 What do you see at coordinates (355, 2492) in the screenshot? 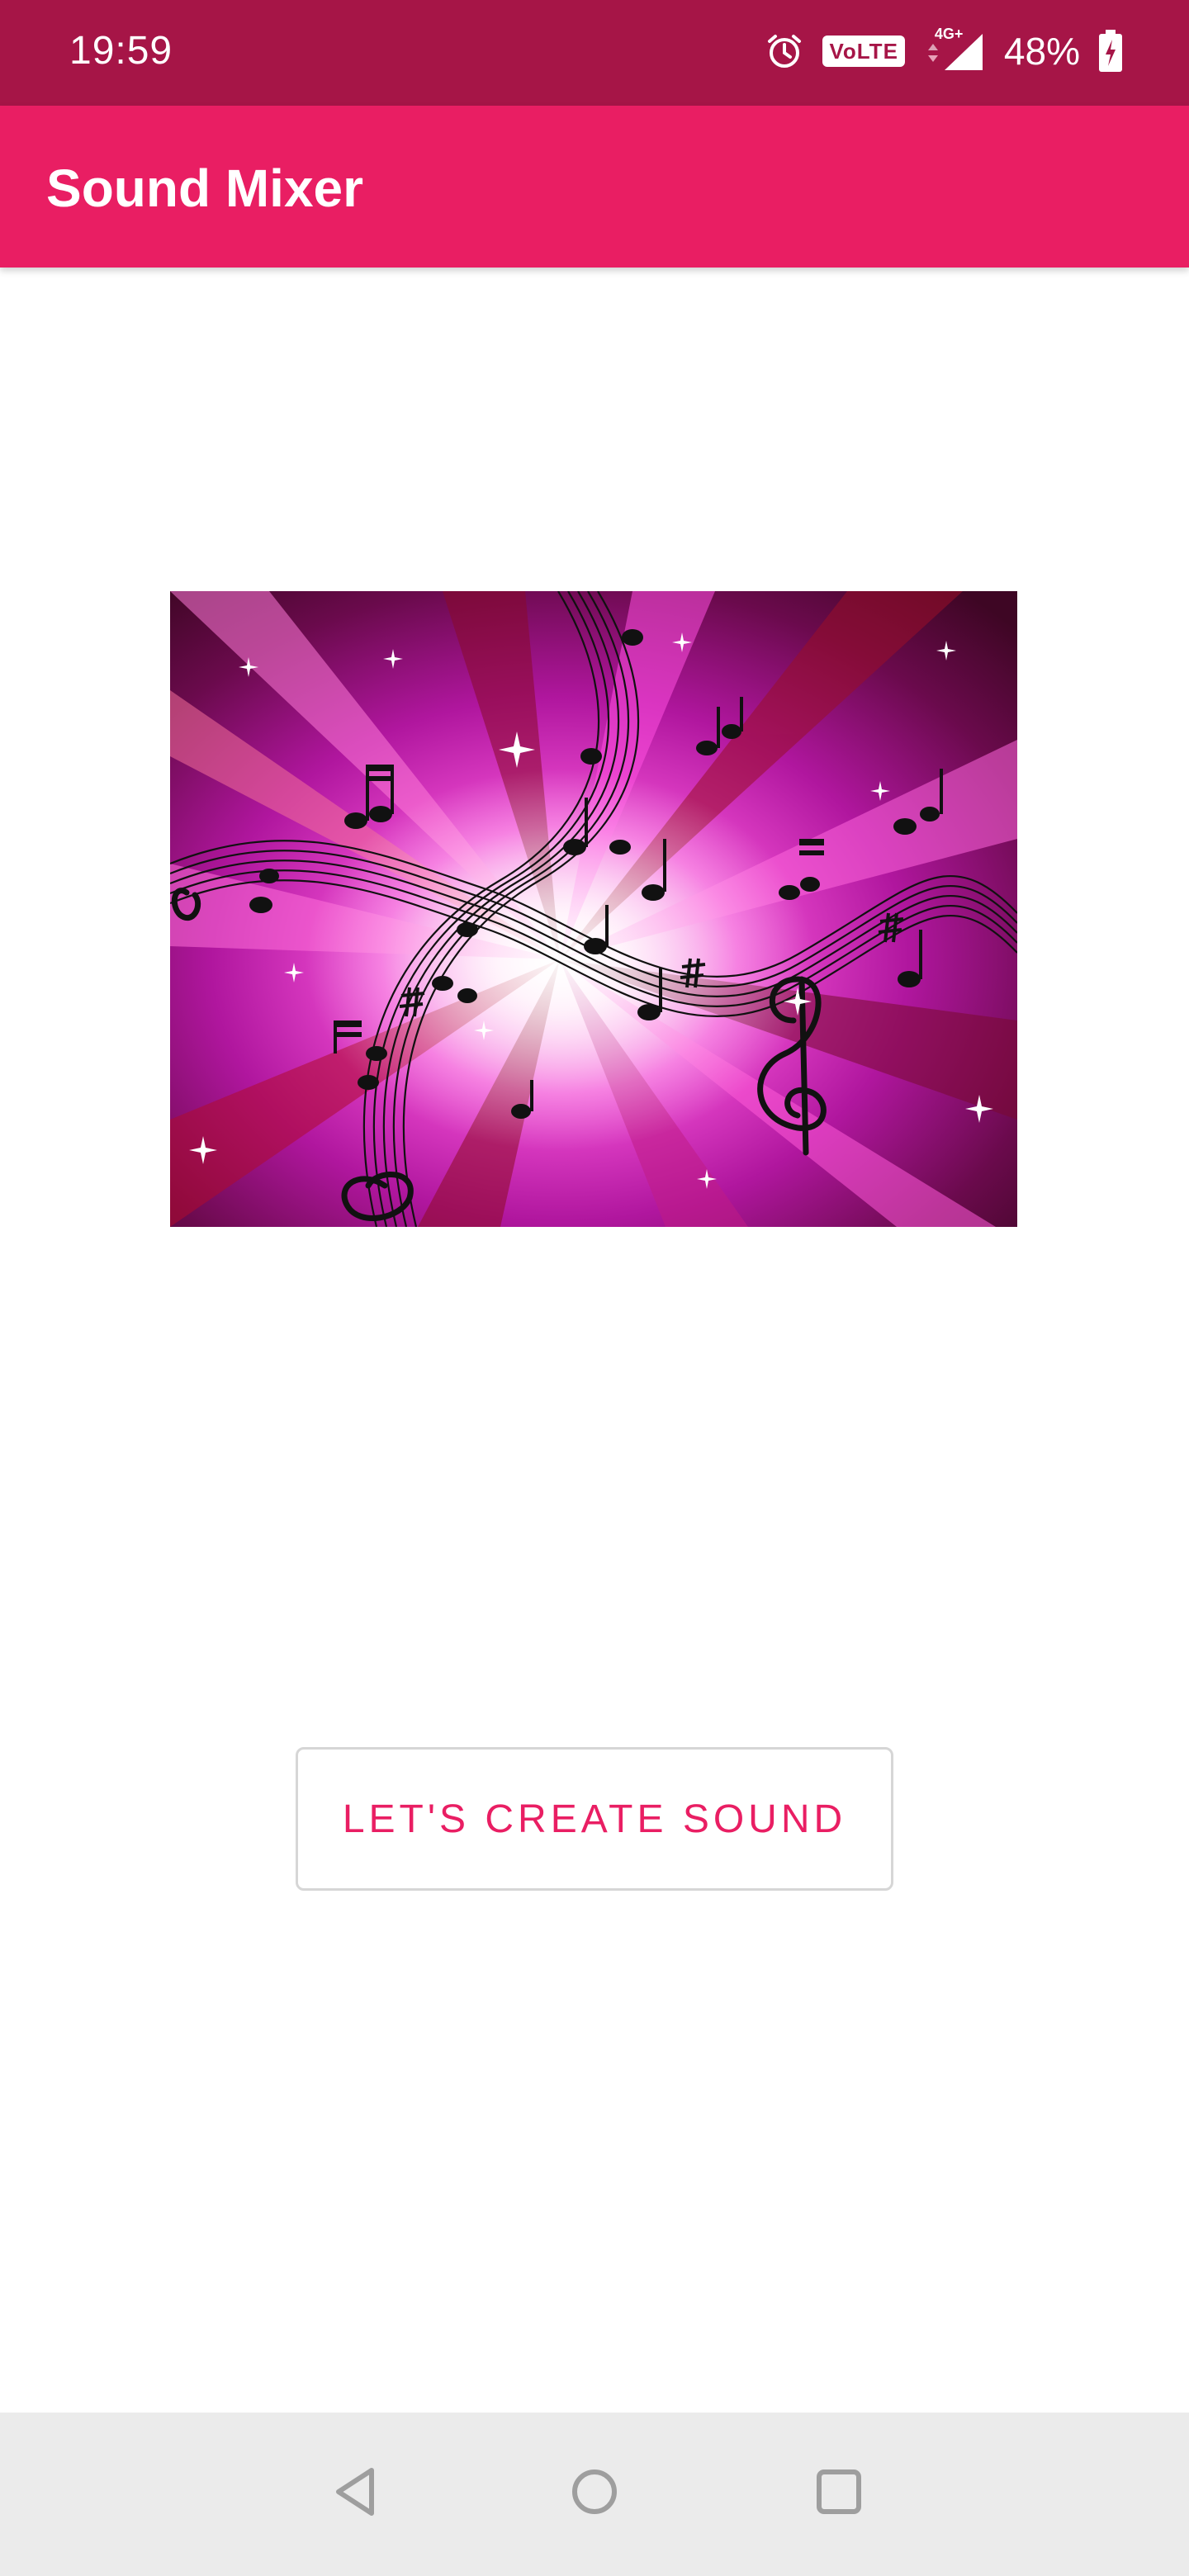
I see `back-icon` at bounding box center [355, 2492].